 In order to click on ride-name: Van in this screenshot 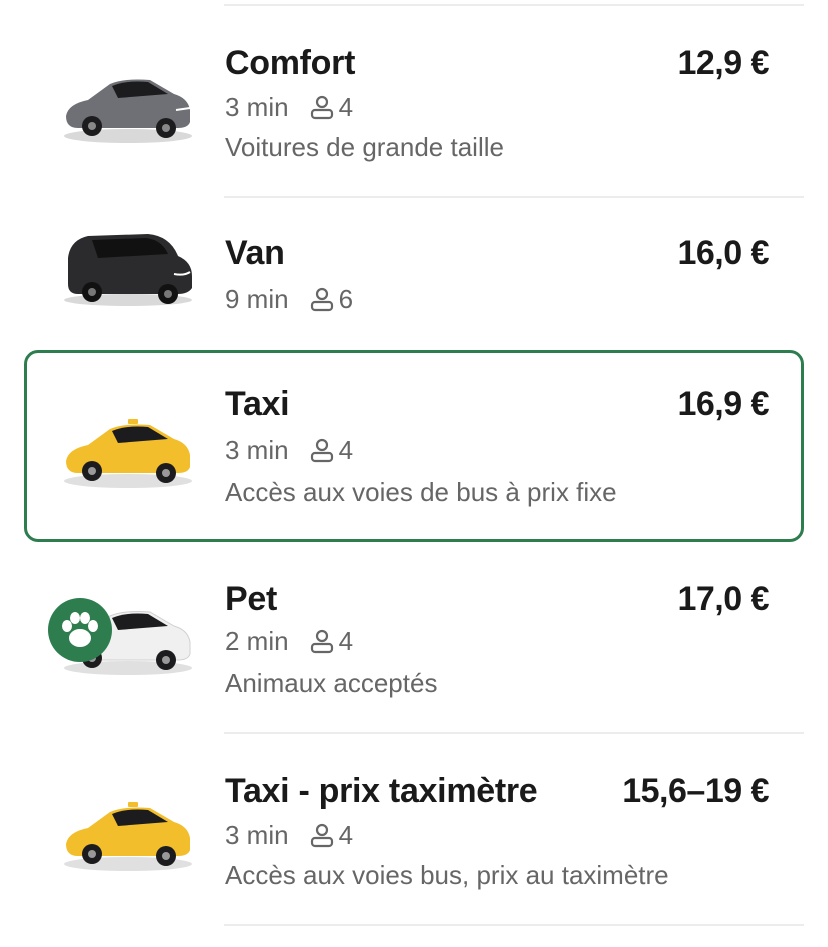, I will do `click(255, 253)`.